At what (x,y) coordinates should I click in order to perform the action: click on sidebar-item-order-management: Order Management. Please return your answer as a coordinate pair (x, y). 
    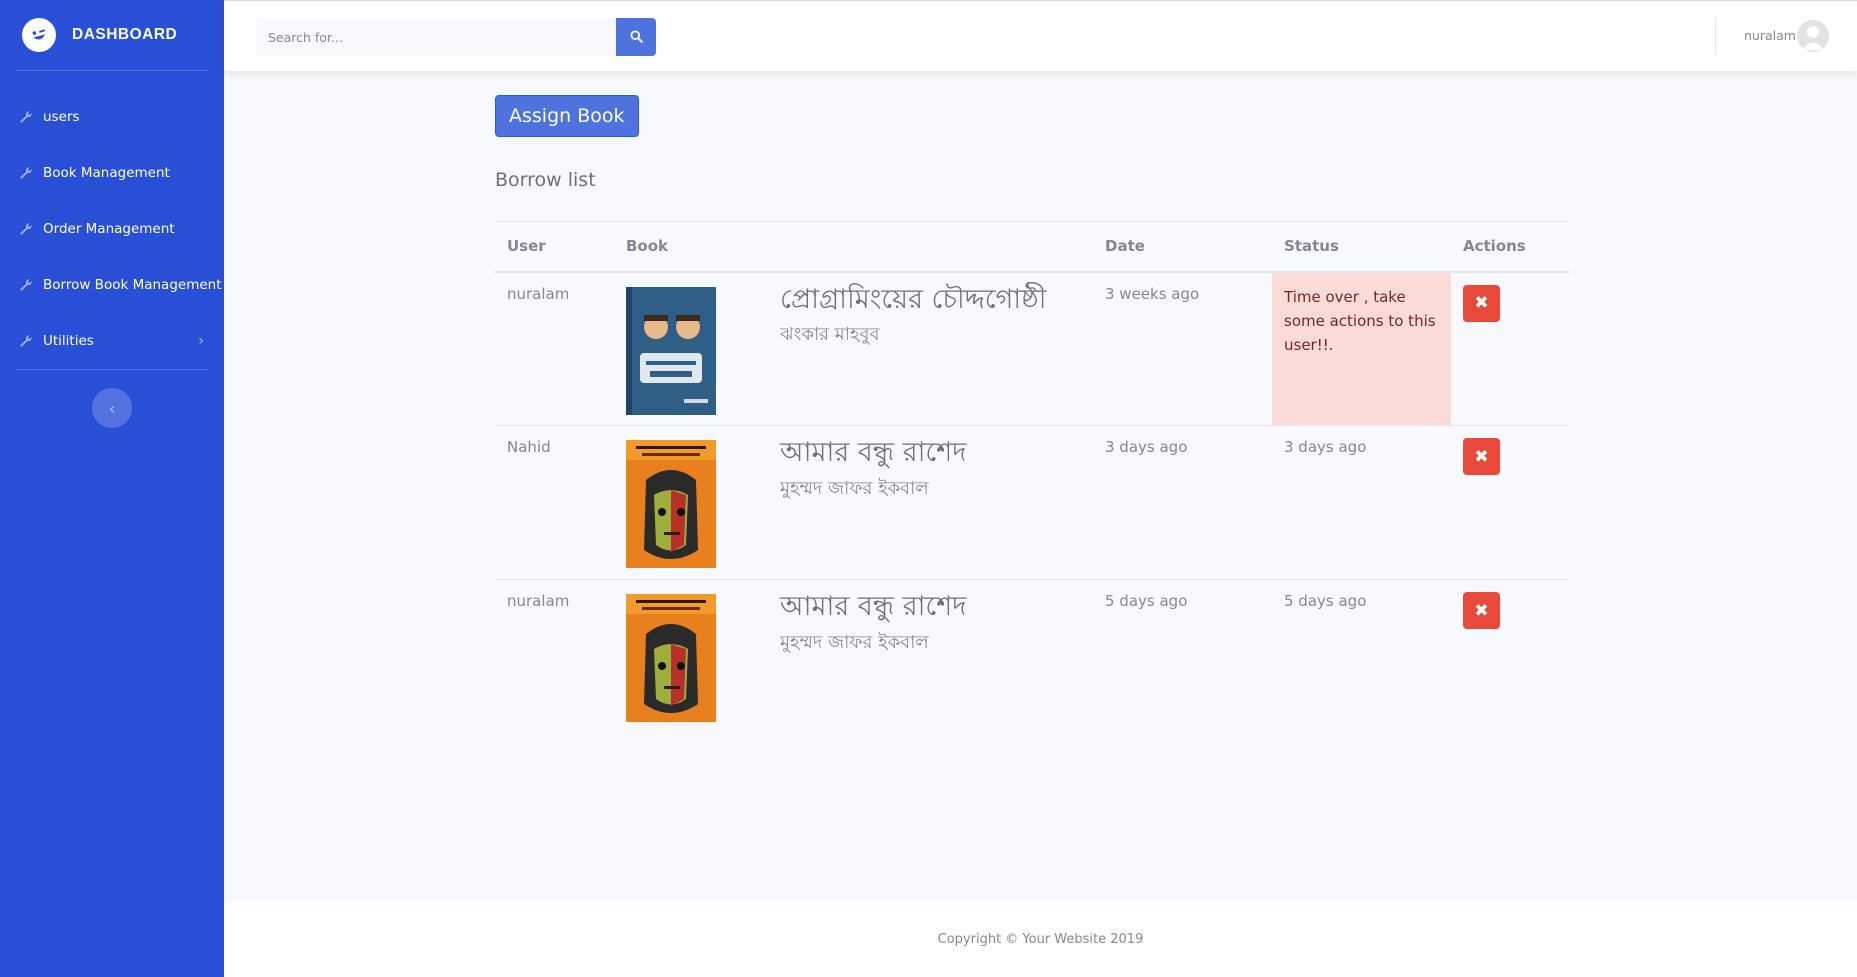
    Looking at the image, I should click on (112, 229).